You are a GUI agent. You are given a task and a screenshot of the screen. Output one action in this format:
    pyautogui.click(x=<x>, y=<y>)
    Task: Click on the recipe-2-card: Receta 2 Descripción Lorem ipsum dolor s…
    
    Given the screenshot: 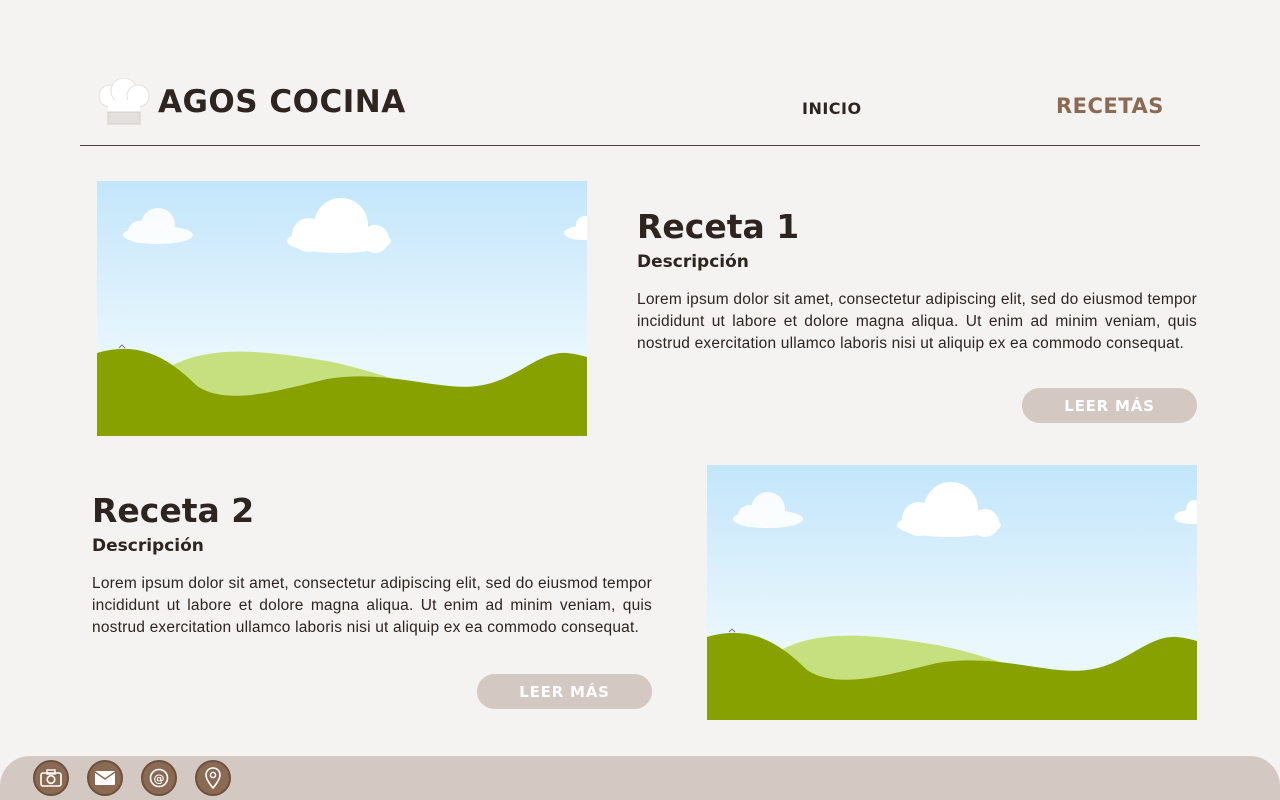 What is the action you would take?
    pyautogui.click(x=372, y=599)
    